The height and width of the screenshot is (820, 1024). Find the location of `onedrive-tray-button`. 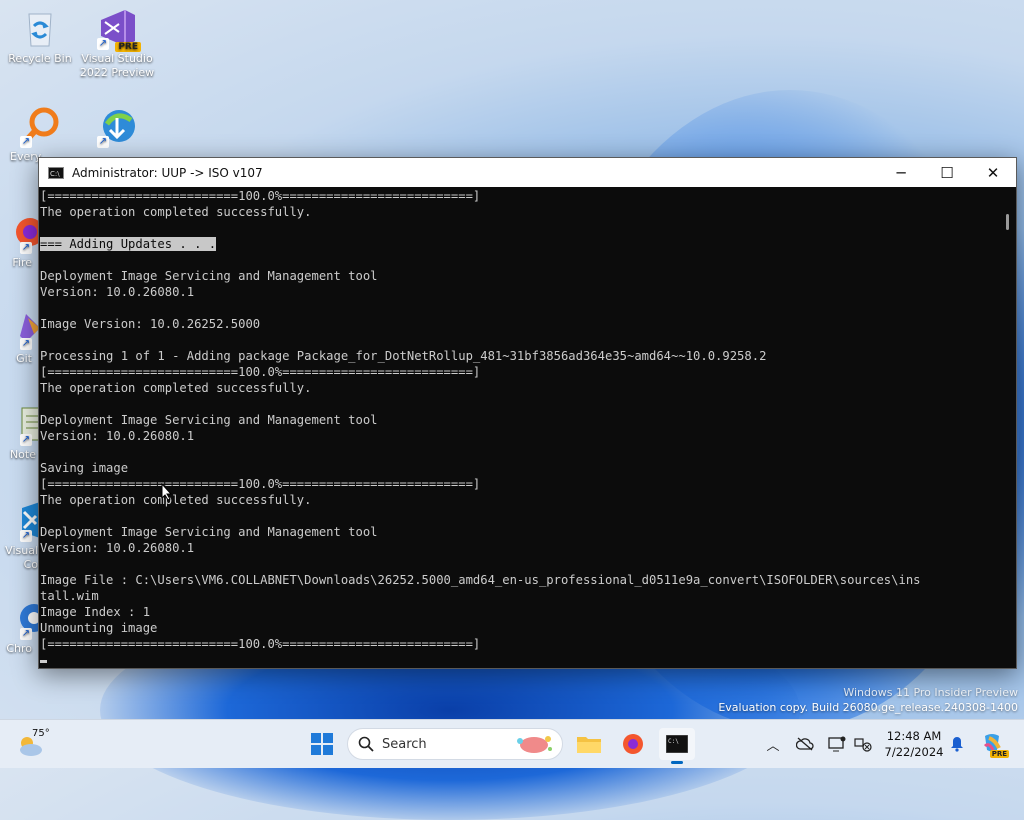

onedrive-tray-button is located at coordinates (805, 744).